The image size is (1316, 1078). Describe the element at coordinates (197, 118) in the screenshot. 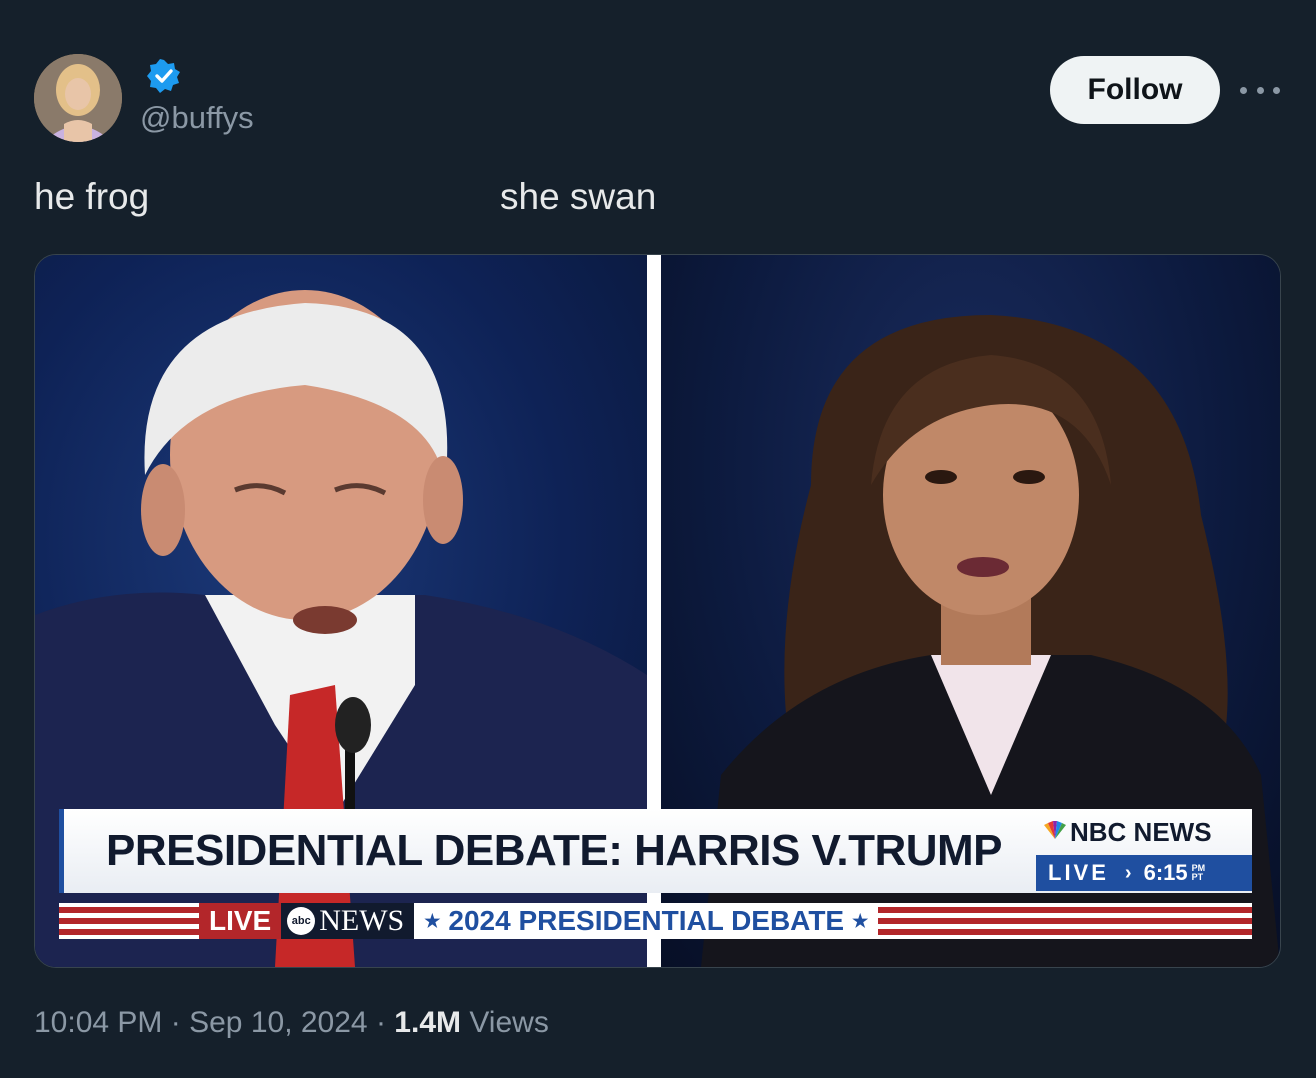

I see `author-handle: @buffys` at that location.